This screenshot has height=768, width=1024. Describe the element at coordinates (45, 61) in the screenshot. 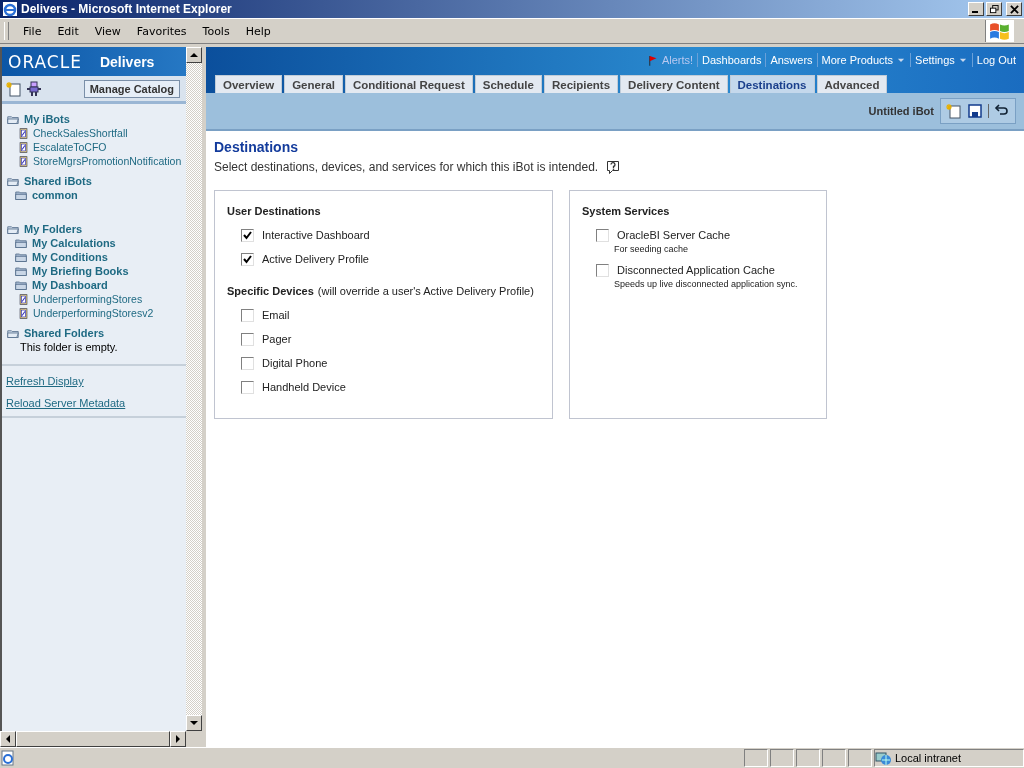

I see `oracle-logo: ORACLE` at that location.